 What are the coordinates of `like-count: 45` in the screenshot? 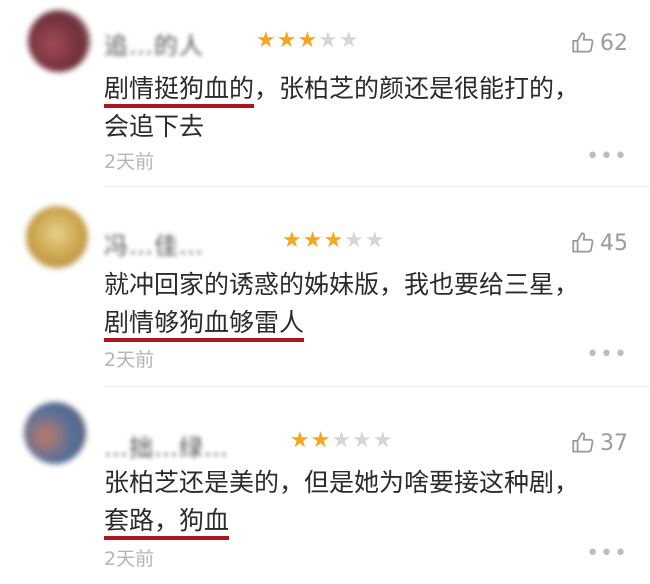 It's located at (614, 243).